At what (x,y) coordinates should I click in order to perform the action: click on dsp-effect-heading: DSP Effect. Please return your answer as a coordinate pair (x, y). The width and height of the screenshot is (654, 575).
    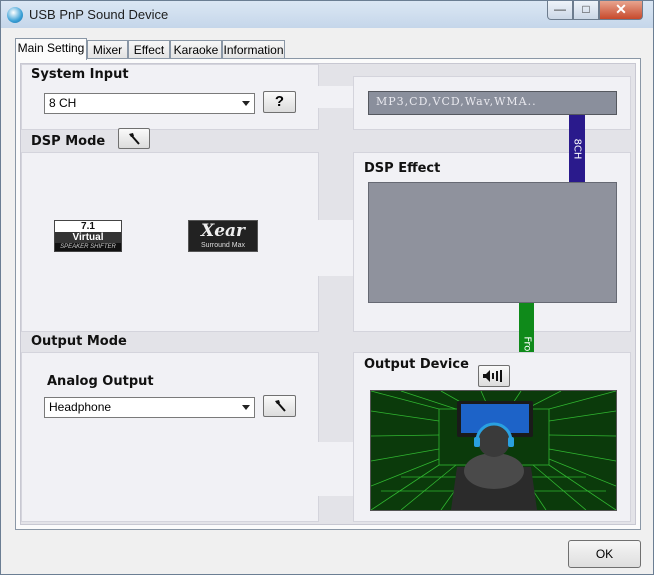
    Looking at the image, I should click on (402, 168).